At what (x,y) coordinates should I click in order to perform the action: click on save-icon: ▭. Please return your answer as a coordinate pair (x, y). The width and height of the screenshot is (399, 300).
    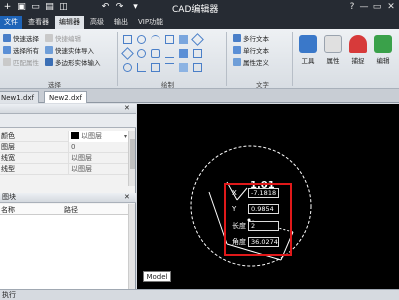
    Looking at the image, I should click on (35, 7).